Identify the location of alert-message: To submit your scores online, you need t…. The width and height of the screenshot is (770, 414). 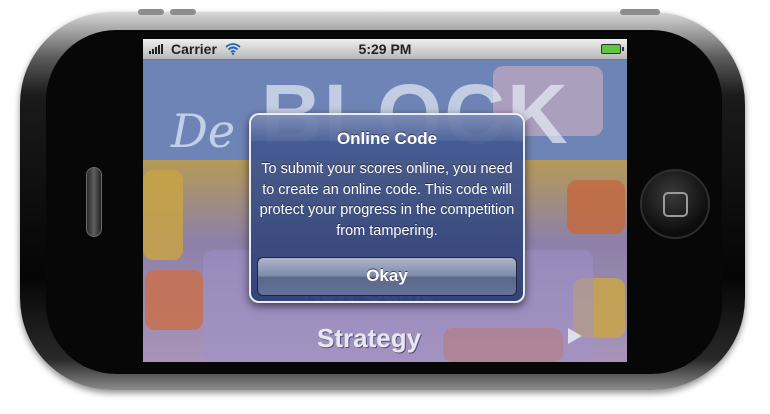
(387, 200).